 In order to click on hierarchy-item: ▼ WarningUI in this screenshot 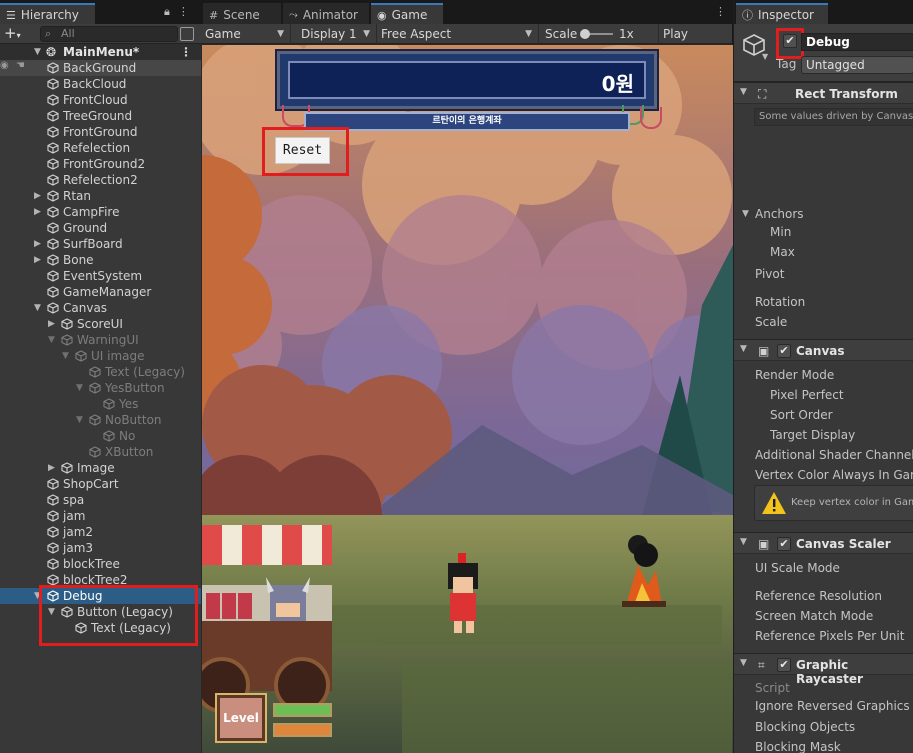, I will do `click(100, 340)`.